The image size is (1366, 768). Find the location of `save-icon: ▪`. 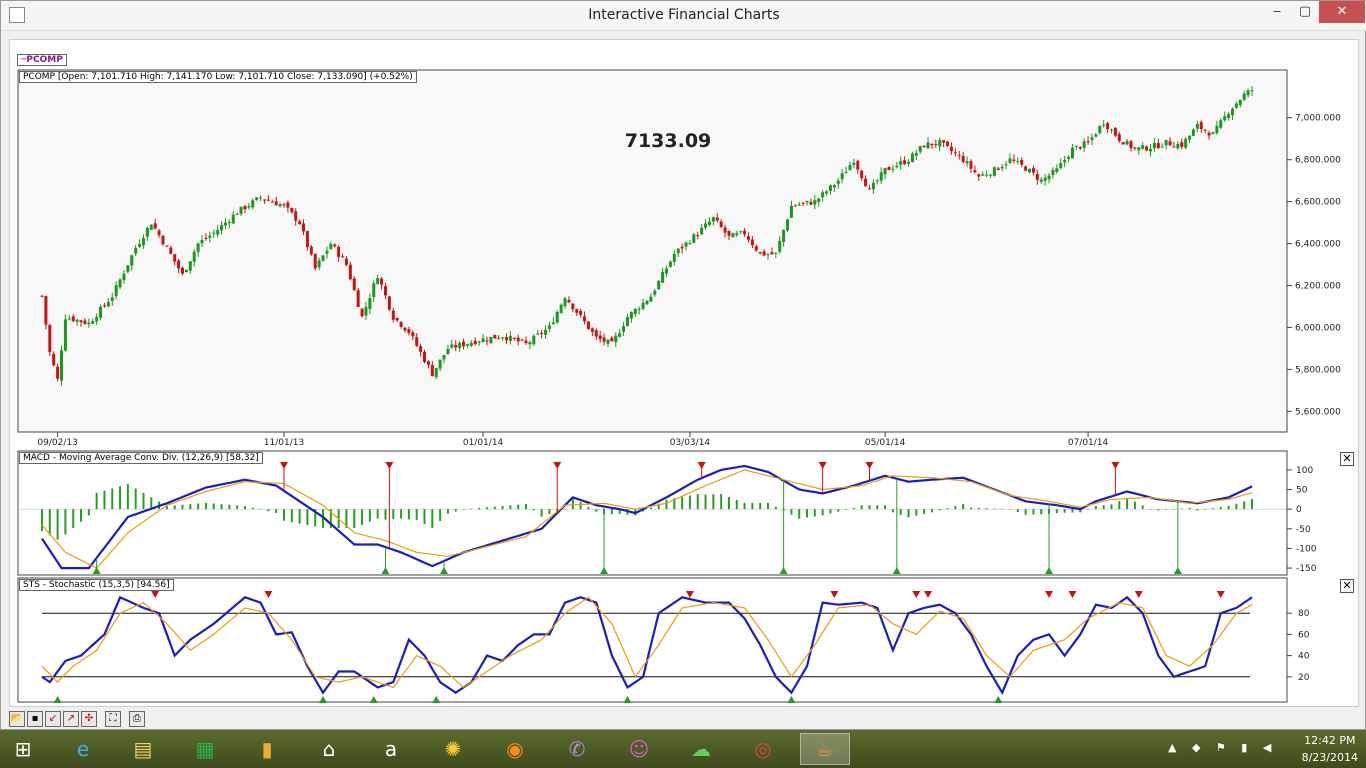

save-icon: ▪ is located at coordinates (35, 719).